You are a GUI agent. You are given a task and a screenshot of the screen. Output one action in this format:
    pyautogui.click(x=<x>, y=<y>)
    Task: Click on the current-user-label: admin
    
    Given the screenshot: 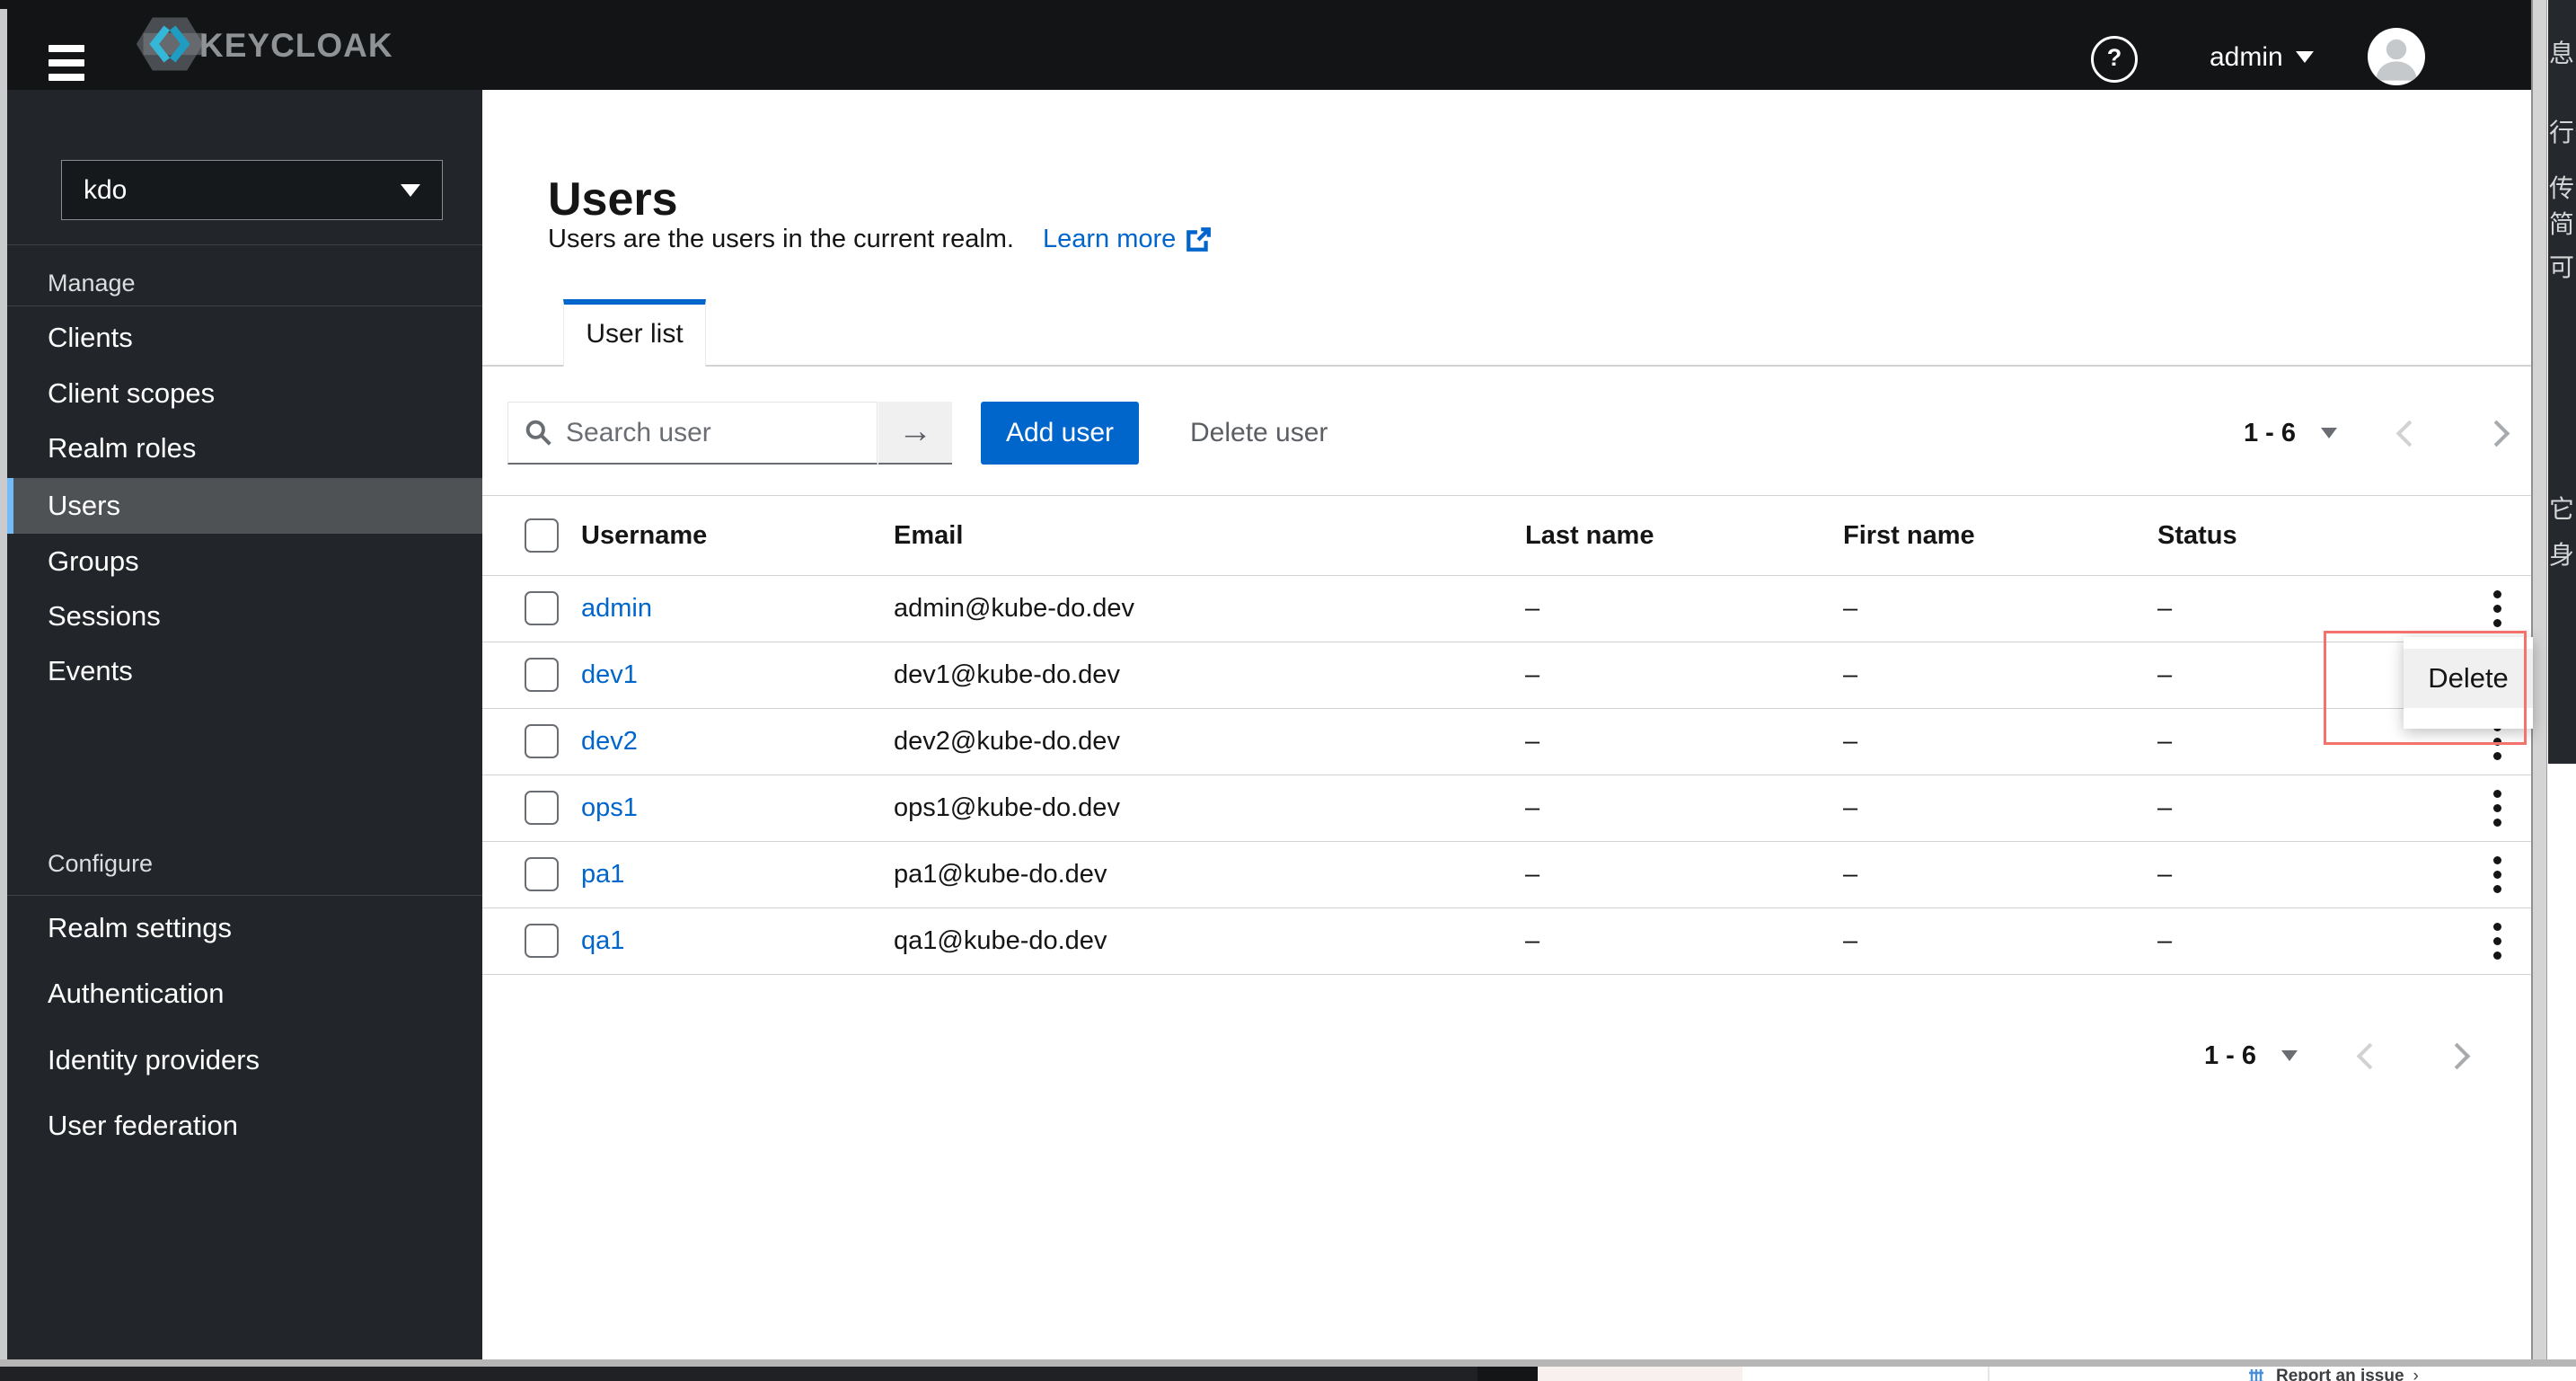 What is the action you would take?
    pyautogui.click(x=2246, y=57)
    